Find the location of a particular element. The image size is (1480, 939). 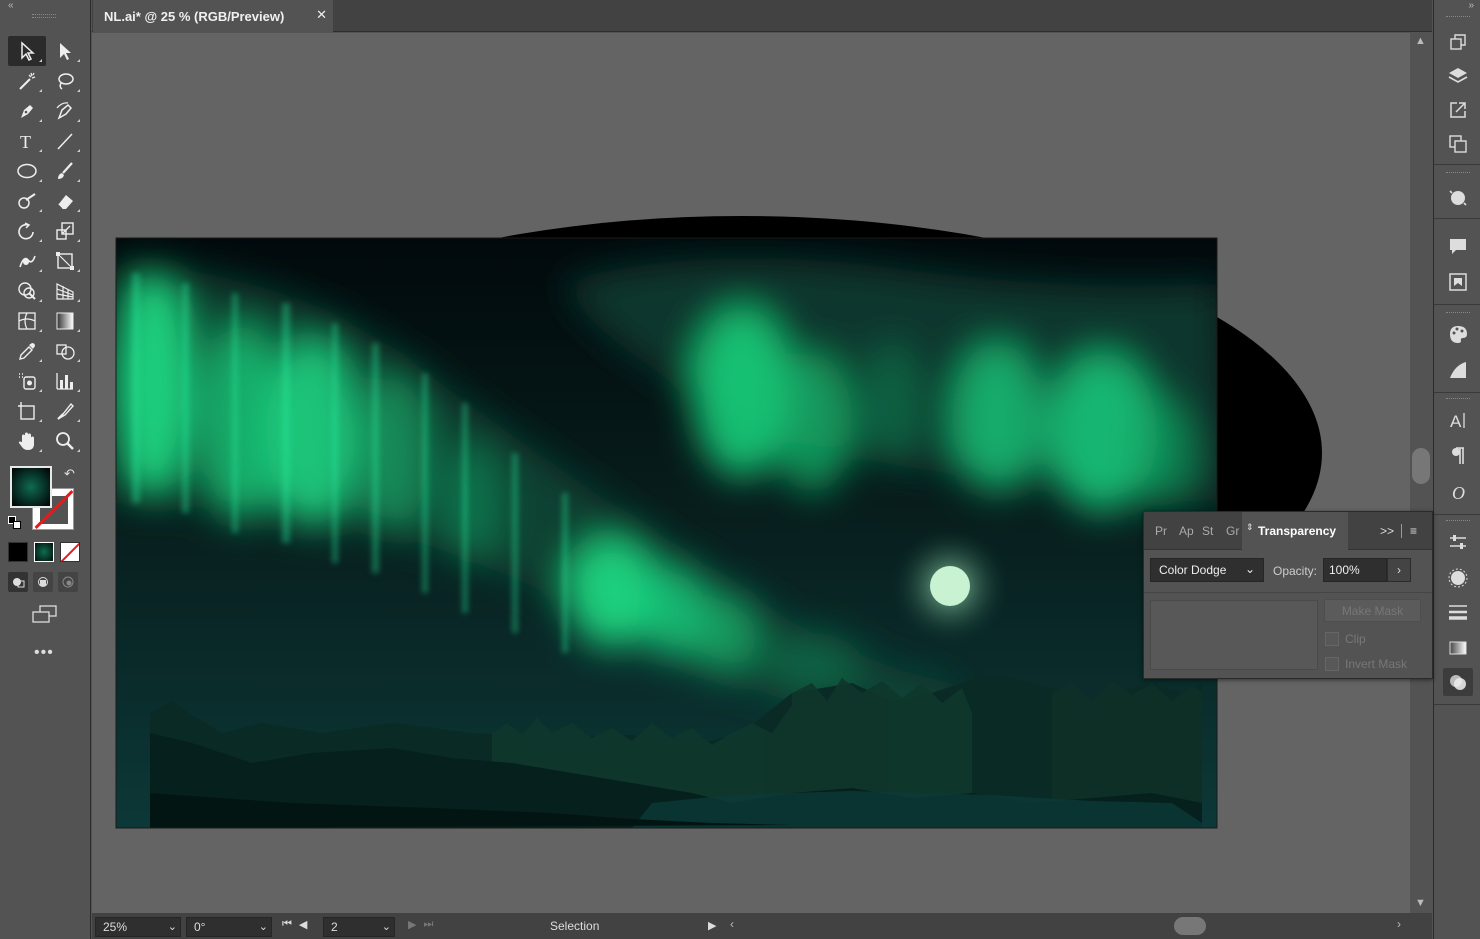

magic-wand-tool is located at coordinates (27, 81).